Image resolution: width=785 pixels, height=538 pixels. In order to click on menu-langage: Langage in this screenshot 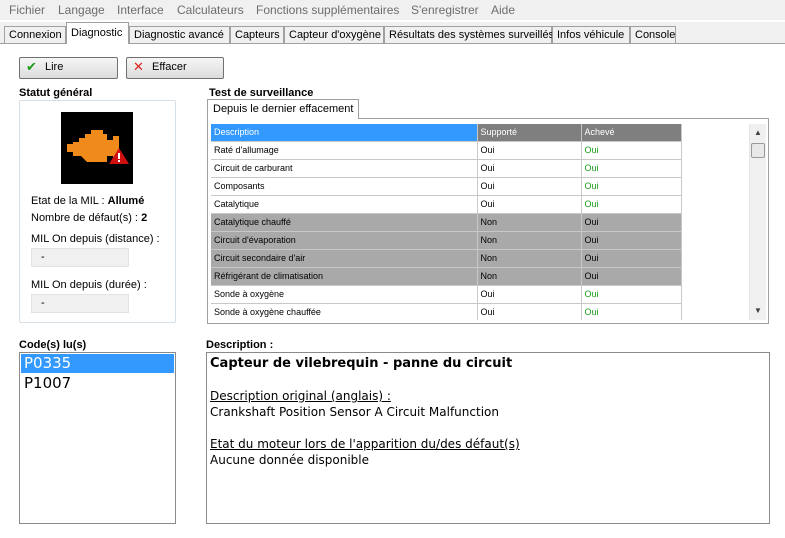, I will do `click(81, 10)`.